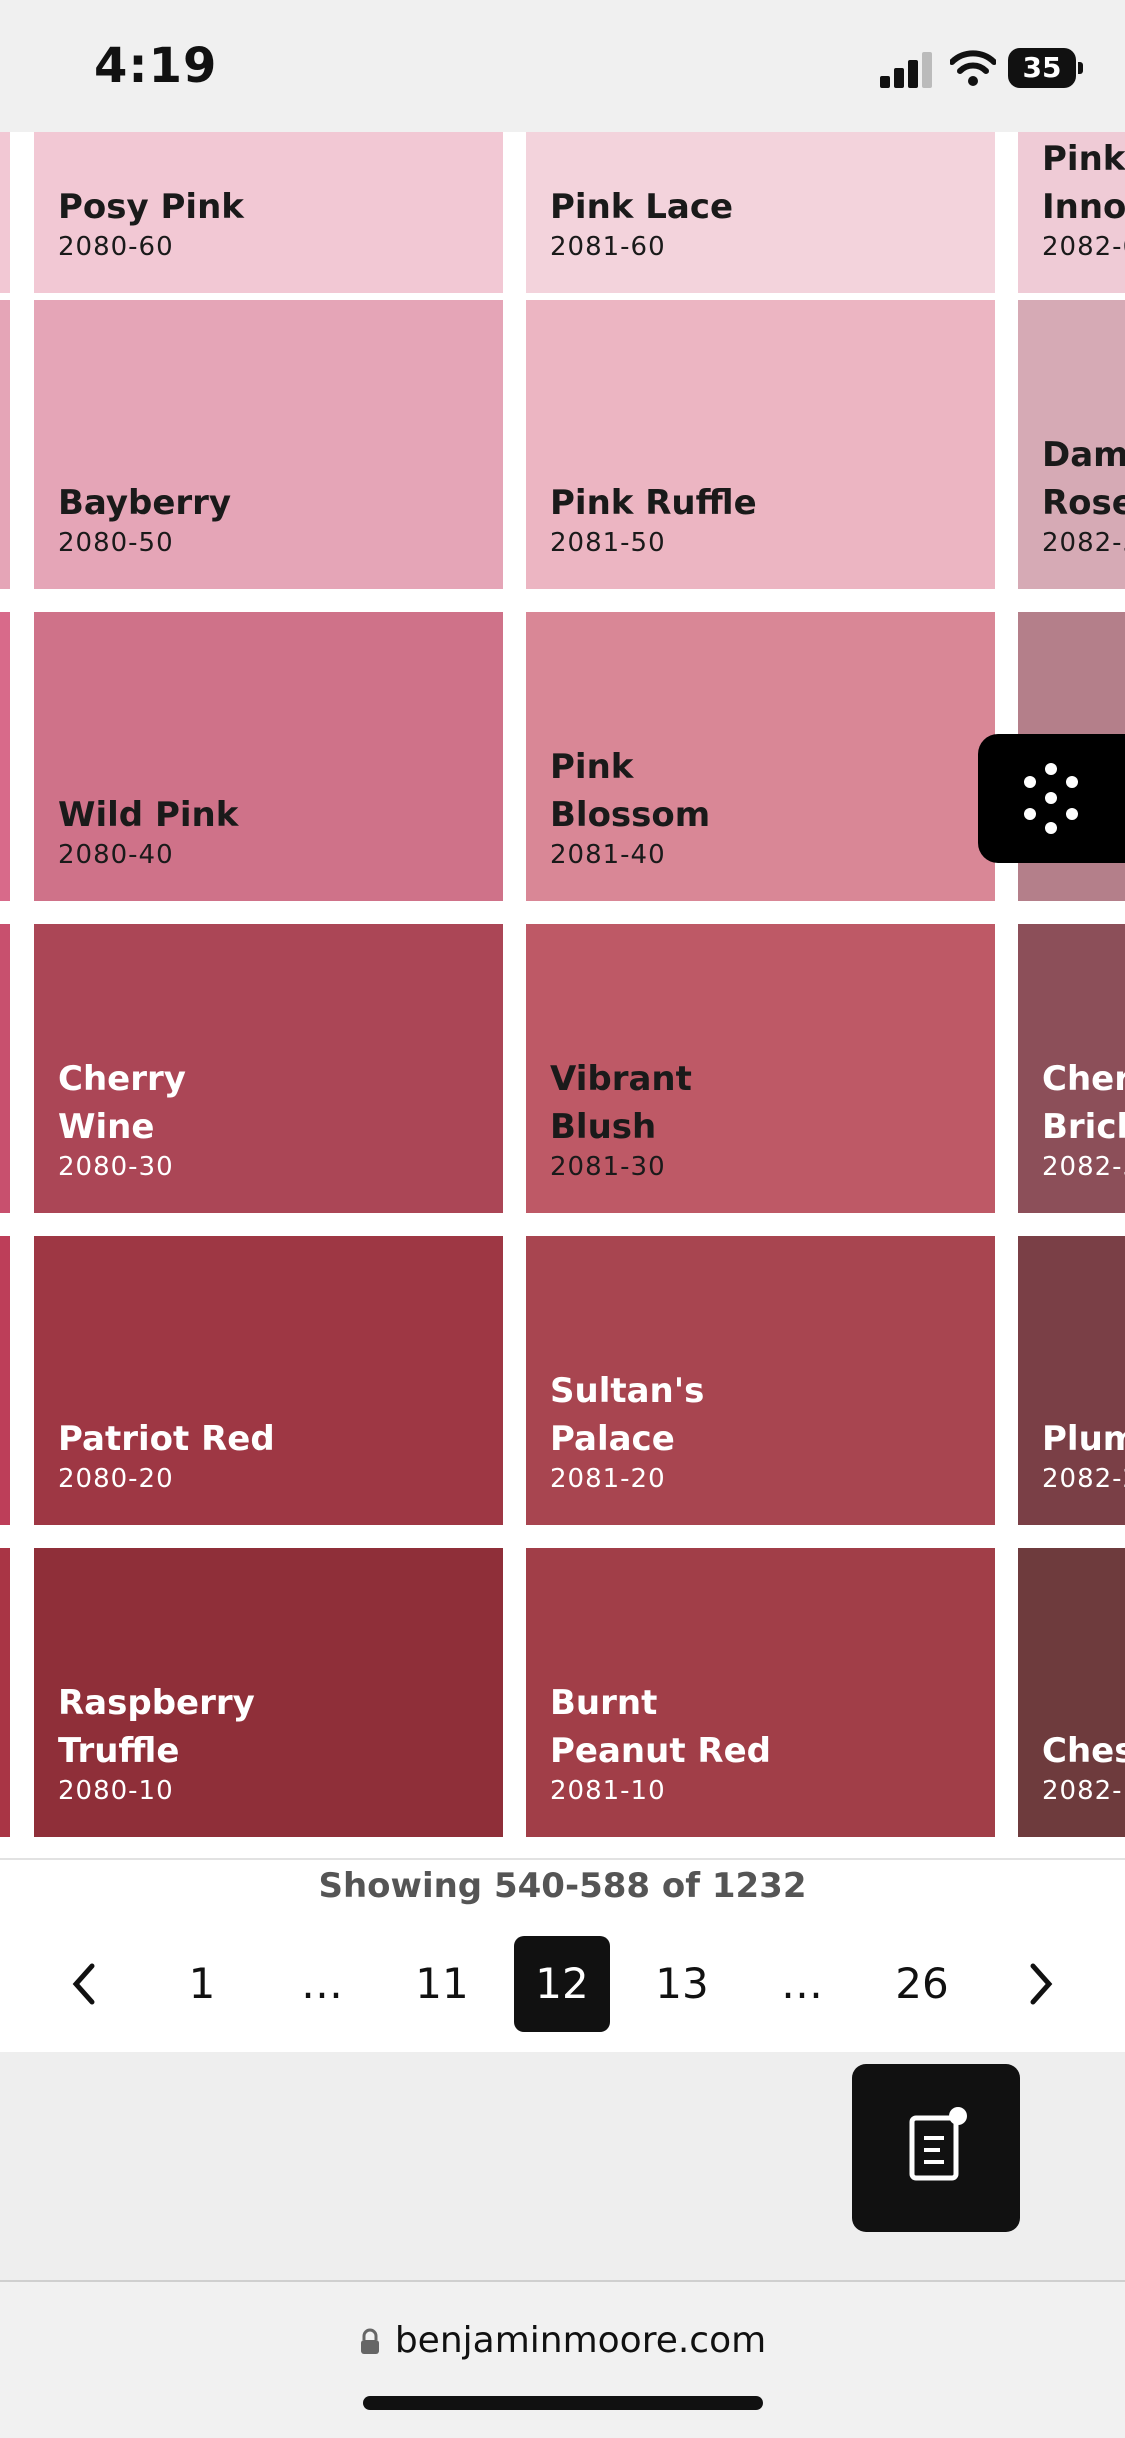 The width and height of the screenshot is (1125, 2438). Describe the element at coordinates (156, 1727) in the screenshot. I see `swatch-name: Raspberry Truffle` at that location.